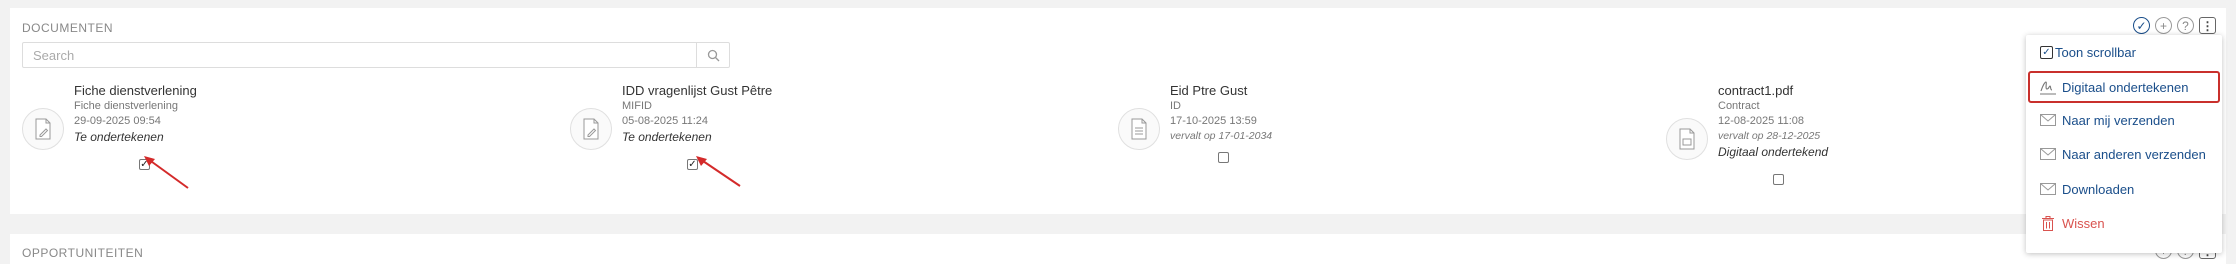 The image size is (2236, 264). Describe the element at coordinates (2083, 223) in the screenshot. I see `menu-item-label: Wissen` at that location.